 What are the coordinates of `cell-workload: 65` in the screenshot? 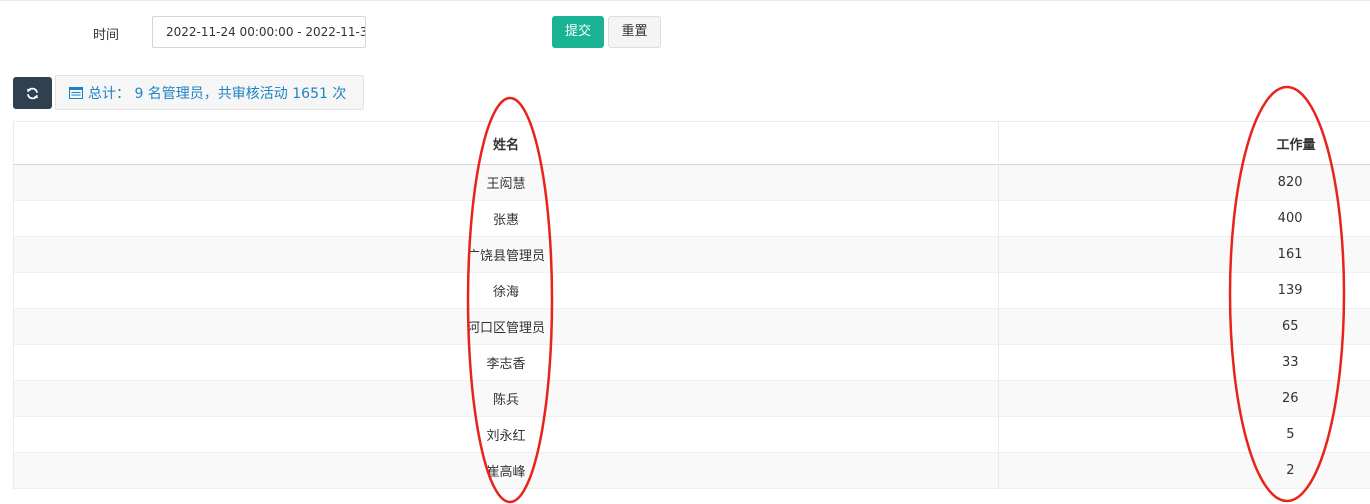 It's located at (1184, 326).